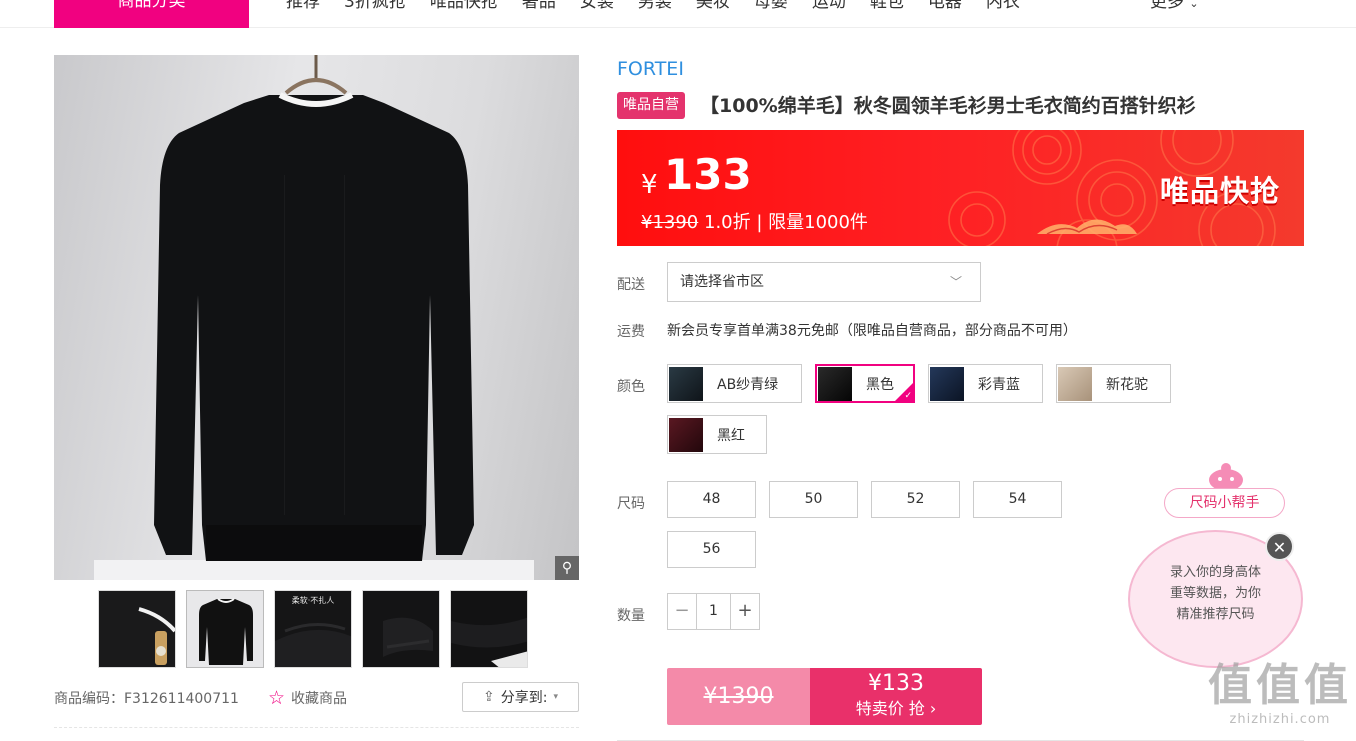 The image size is (1356, 741). I want to click on buy-label: 特卖价 抢 ›, so click(896, 709).